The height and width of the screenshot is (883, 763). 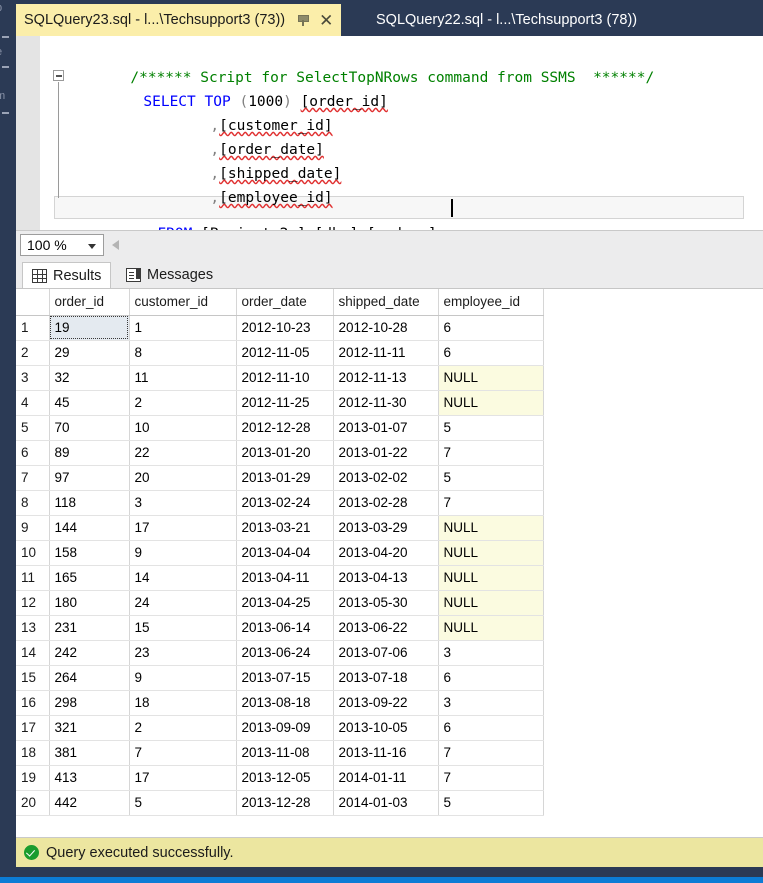 What do you see at coordinates (510, 20) in the screenshot?
I see `tab-sqlquery22: SQLQuery22.sql - l...\Techsupport3 (78))` at bounding box center [510, 20].